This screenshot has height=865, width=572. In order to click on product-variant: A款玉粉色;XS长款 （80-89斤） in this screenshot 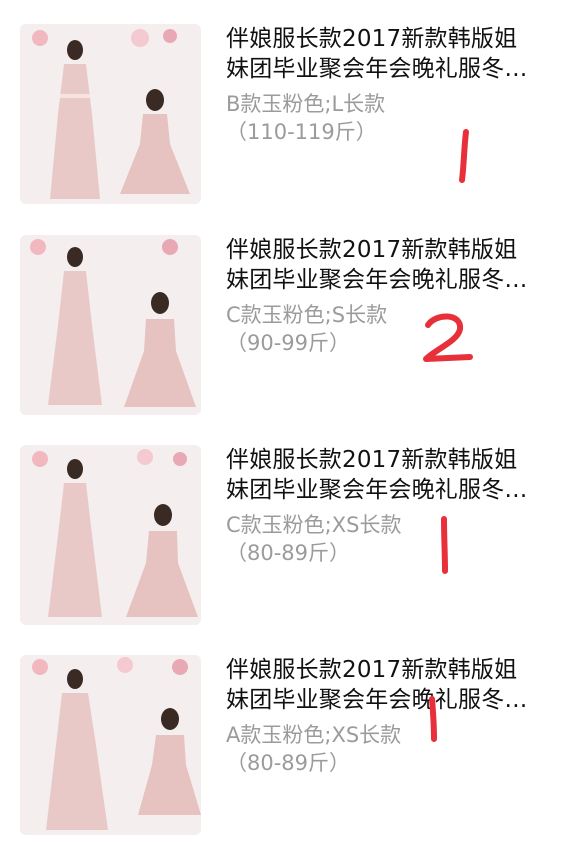, I will do `click(376, 749)`.